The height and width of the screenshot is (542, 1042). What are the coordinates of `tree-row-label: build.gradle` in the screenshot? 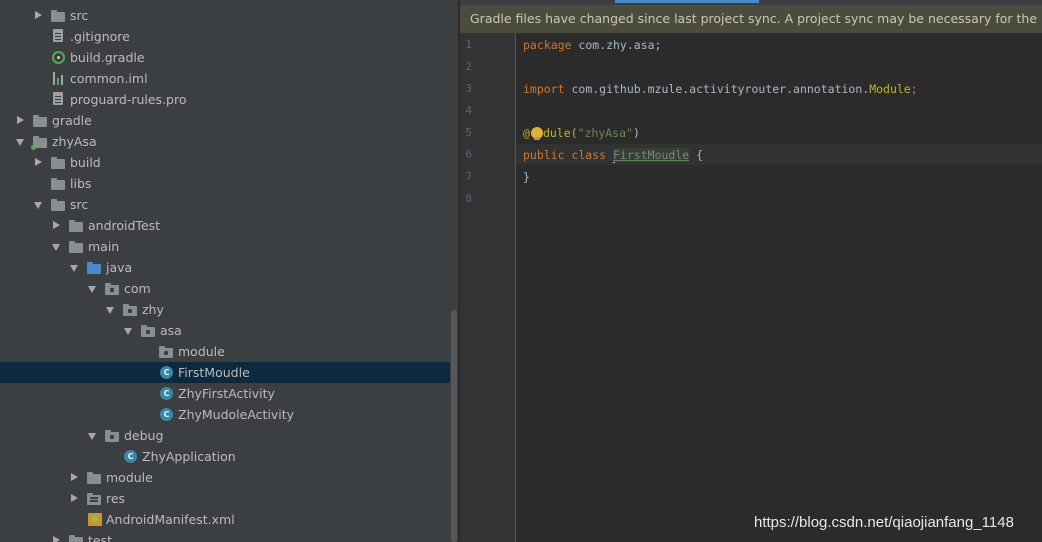 It's located at (107, 57).